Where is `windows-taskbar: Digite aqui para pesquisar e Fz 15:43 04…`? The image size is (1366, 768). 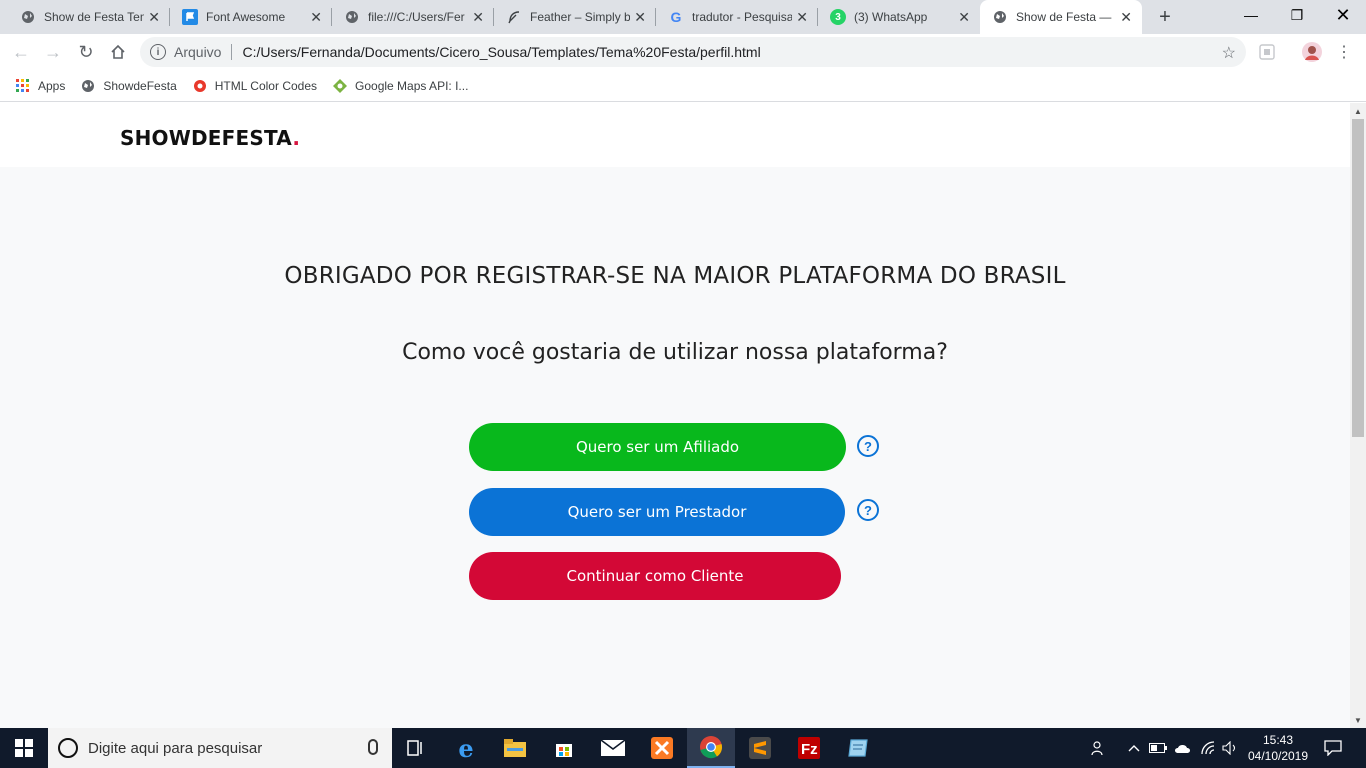 windows-taskbar: Digite aqui para pesquisar e Fz 15:43 04… is located at coordinates (683, 748).